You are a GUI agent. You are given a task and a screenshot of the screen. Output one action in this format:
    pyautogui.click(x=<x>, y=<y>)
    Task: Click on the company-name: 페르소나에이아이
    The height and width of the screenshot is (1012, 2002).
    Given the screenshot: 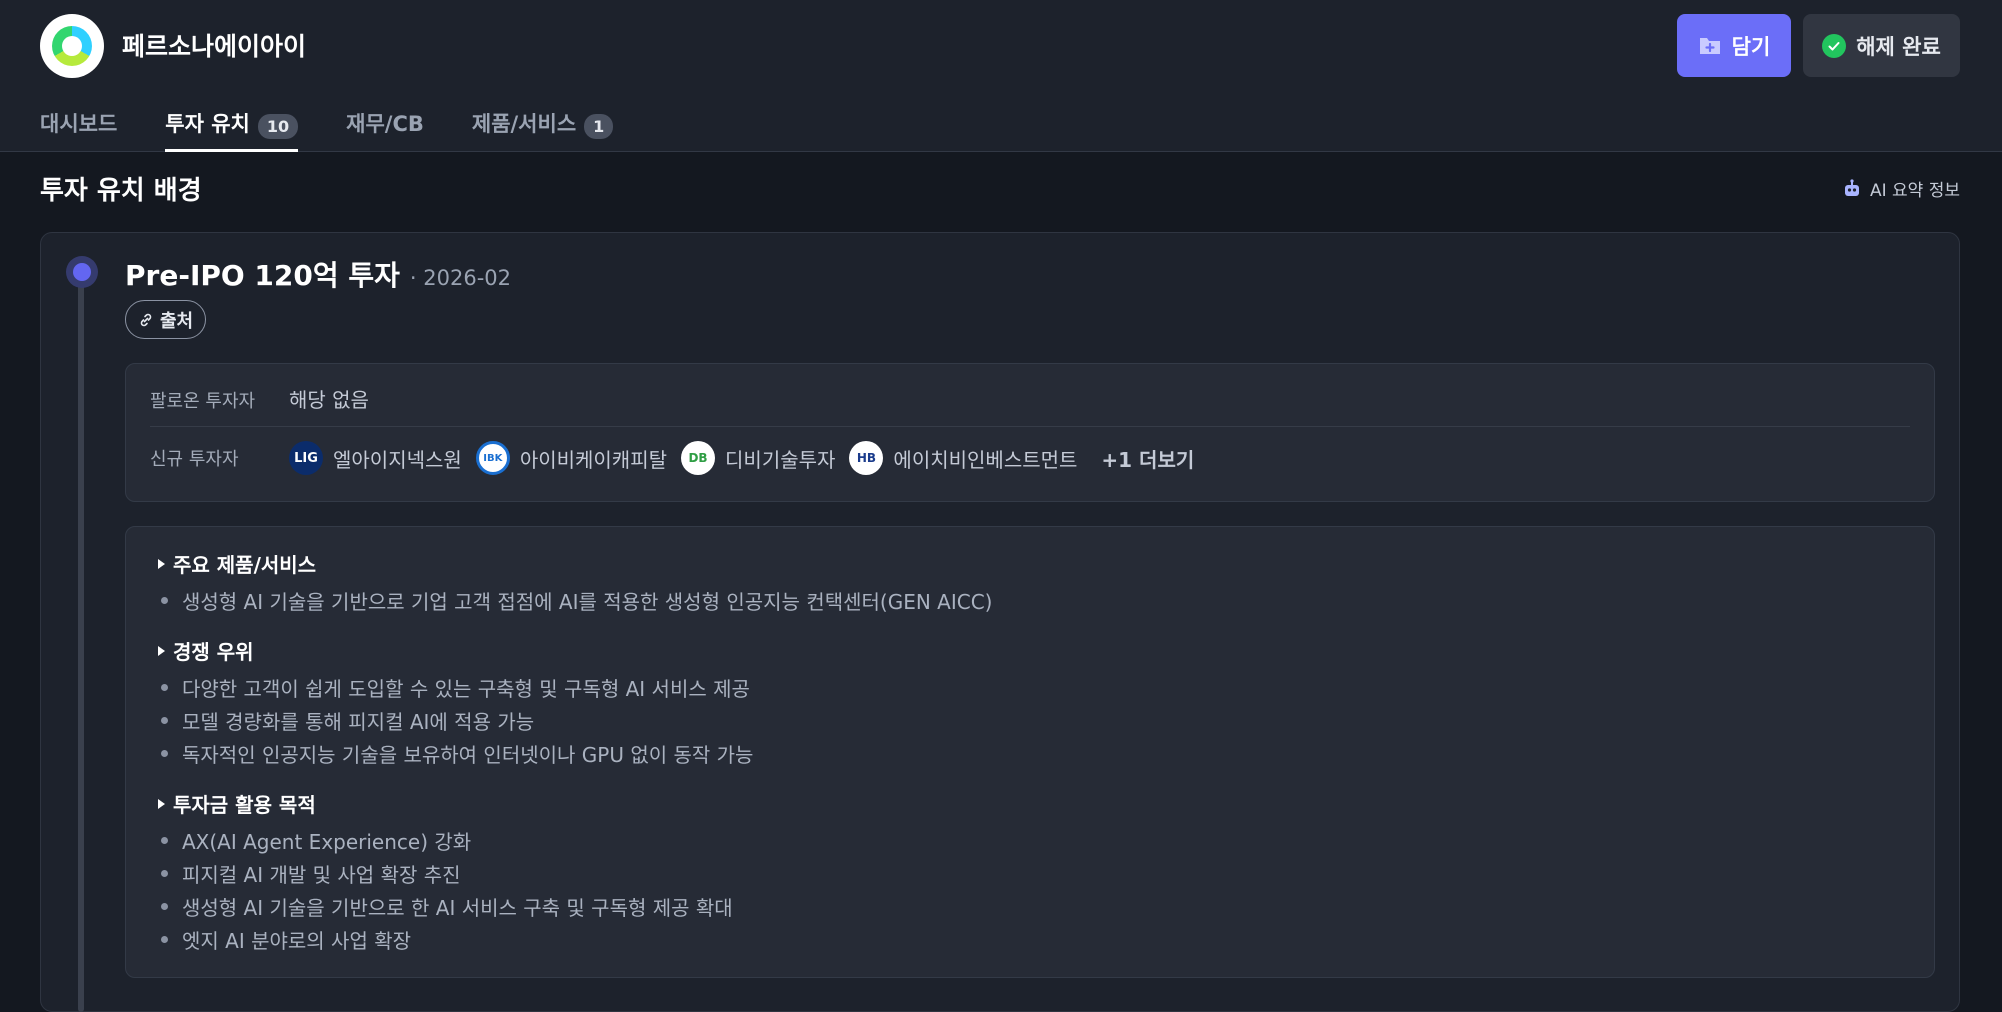 What is the action you would take?
    pyautogui.click(x=214, y=46)
    